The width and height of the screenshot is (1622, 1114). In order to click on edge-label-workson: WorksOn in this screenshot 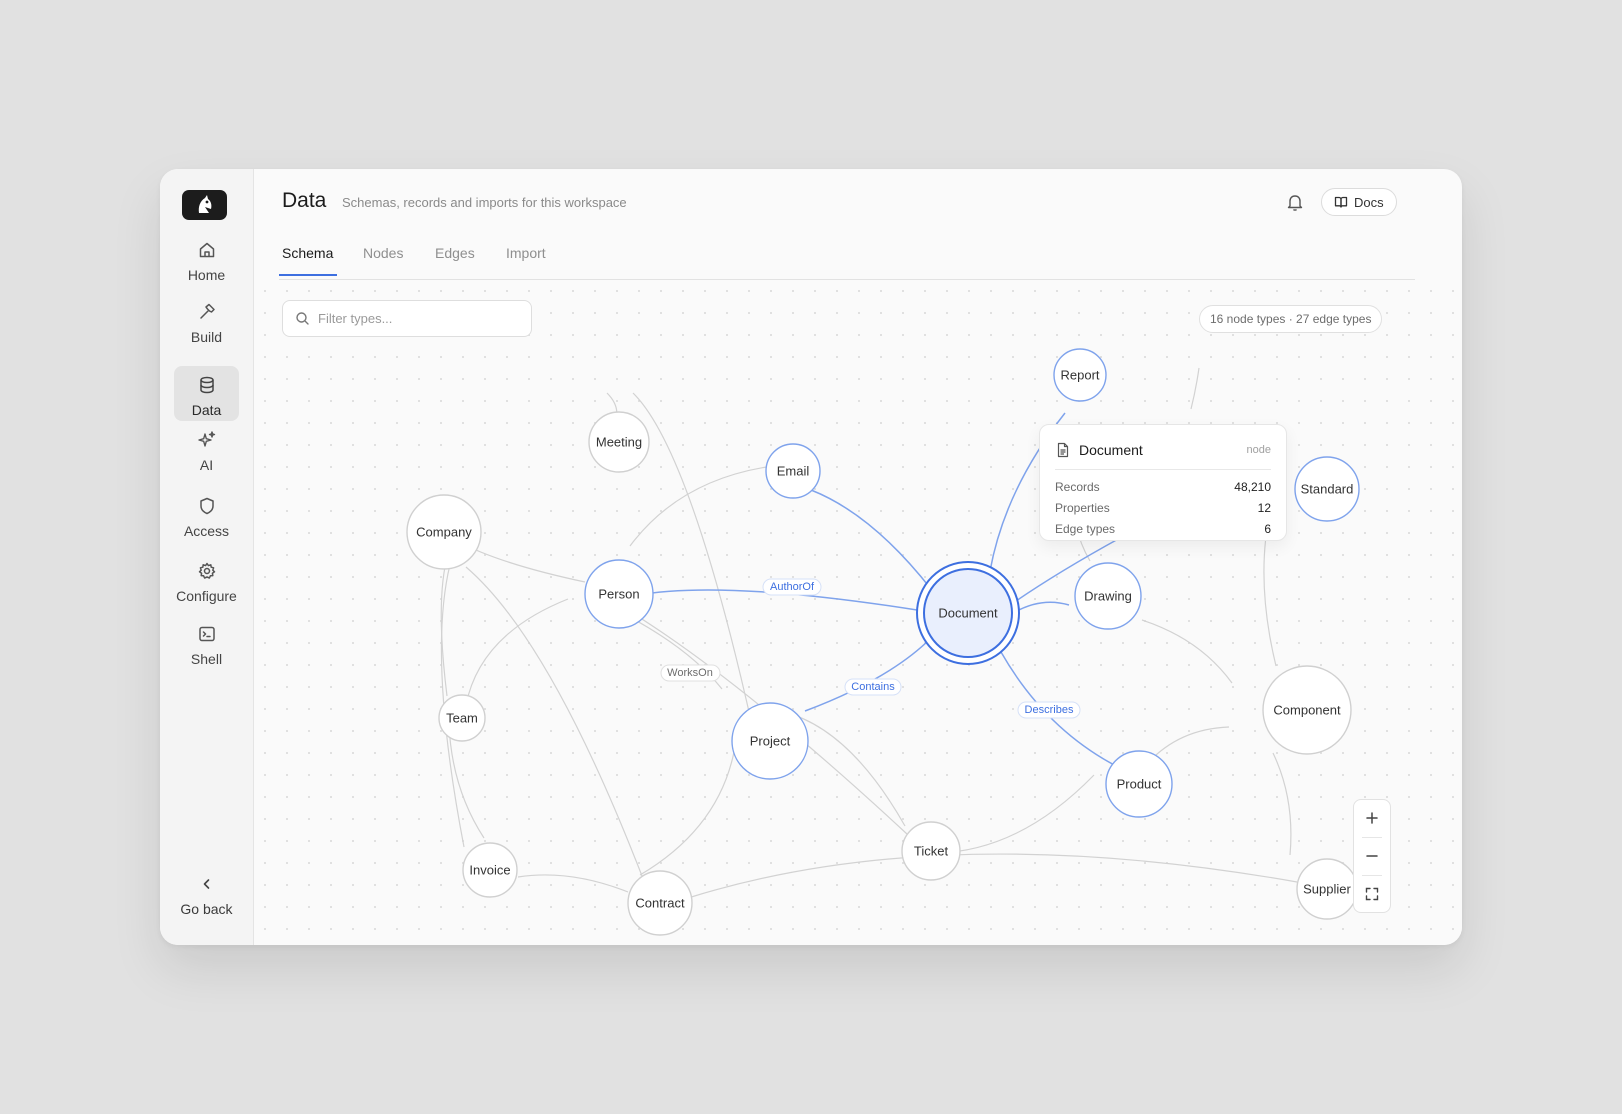, I will do `click(690, 673)`.